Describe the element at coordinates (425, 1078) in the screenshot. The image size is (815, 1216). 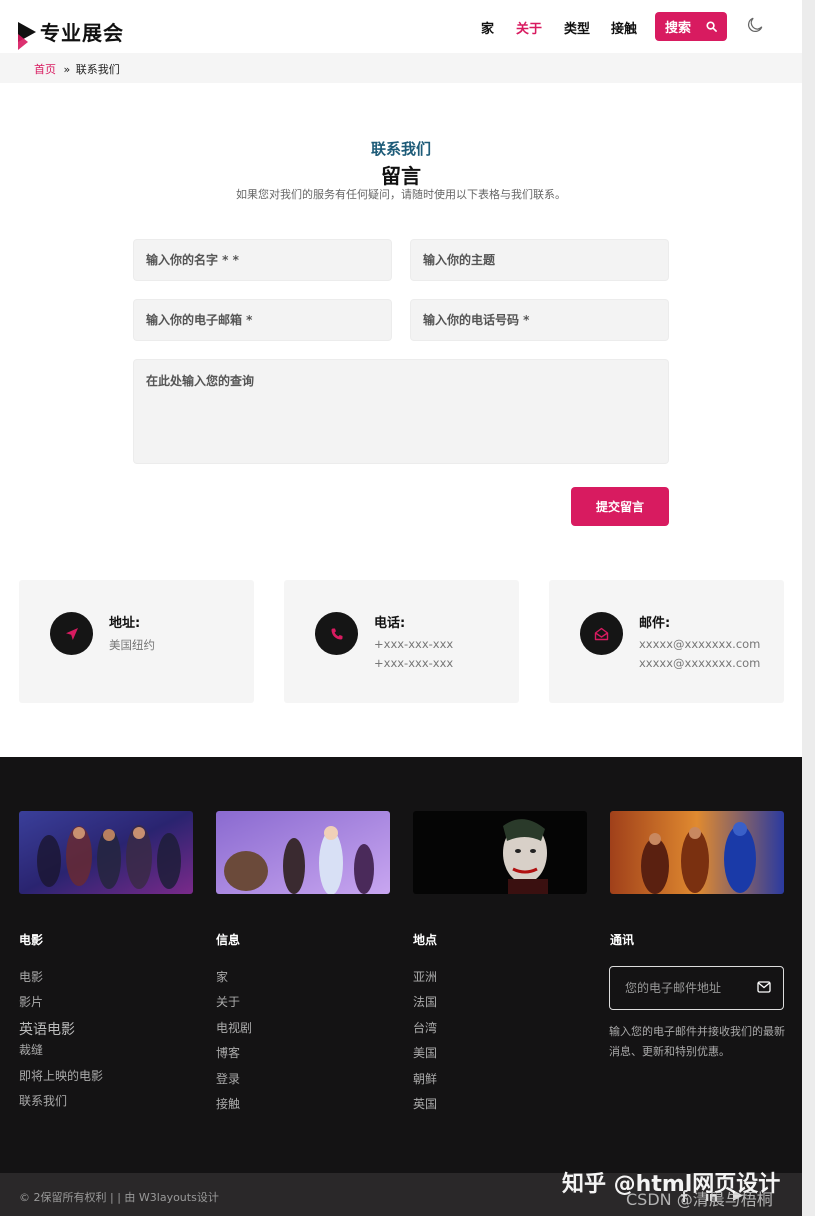
I see `footer-link: 朝鲜` at that location.